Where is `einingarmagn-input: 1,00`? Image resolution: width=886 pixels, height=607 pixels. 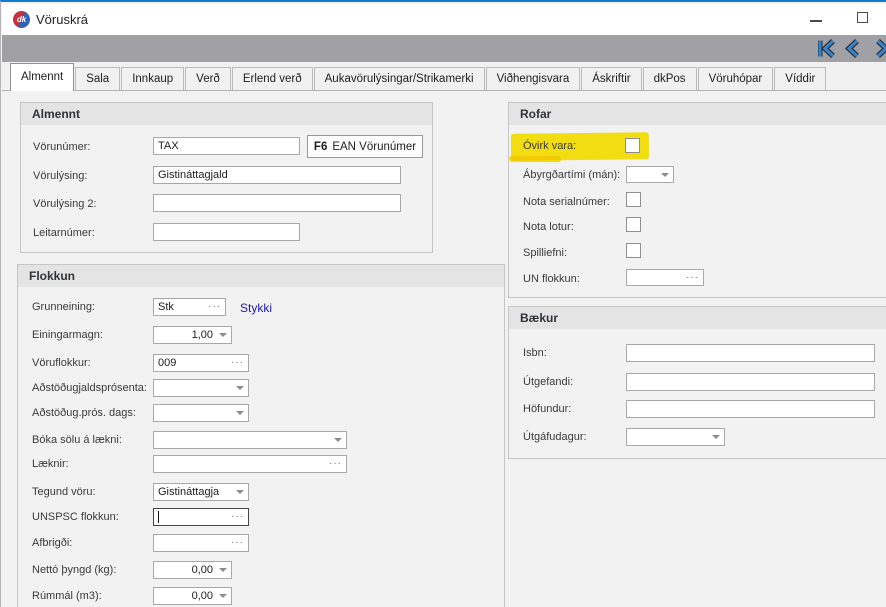 einingarmagn-input: 1,00 is located at coordinates (192, 335).